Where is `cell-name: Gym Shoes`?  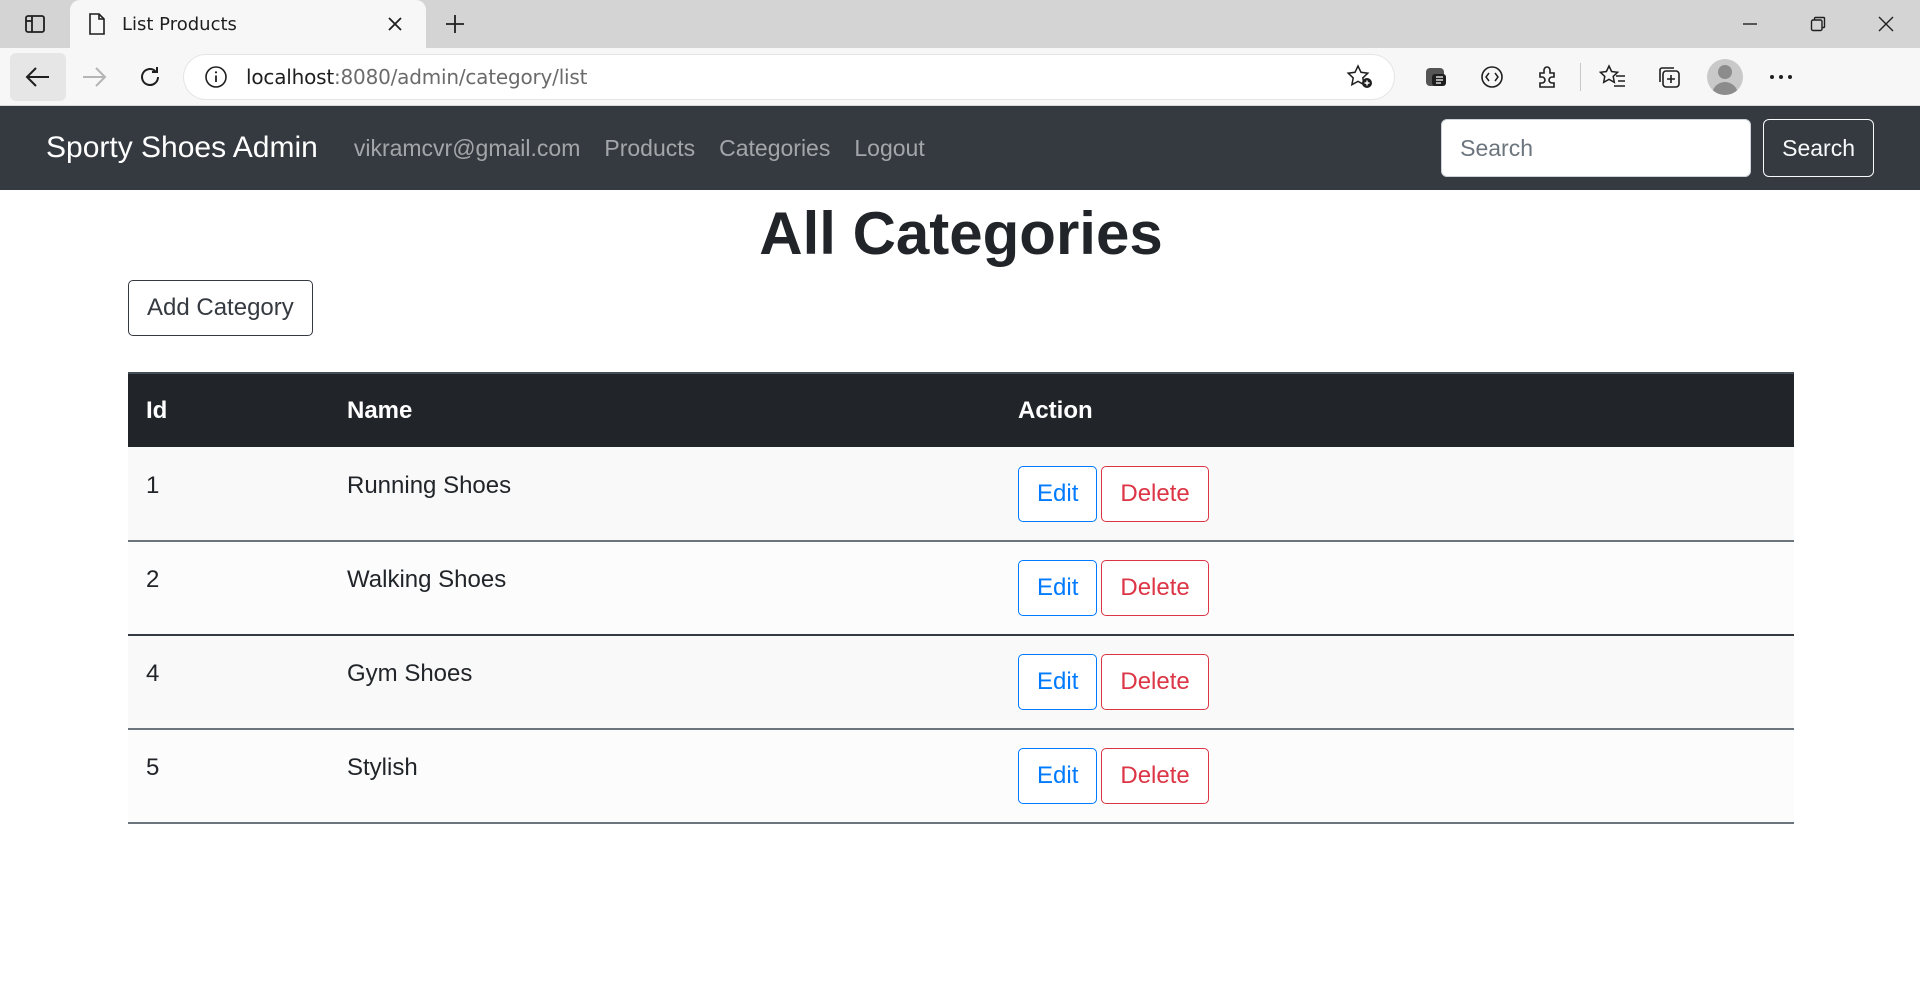
cell-name: Gym Shoes is located at coordinates (664, 682).